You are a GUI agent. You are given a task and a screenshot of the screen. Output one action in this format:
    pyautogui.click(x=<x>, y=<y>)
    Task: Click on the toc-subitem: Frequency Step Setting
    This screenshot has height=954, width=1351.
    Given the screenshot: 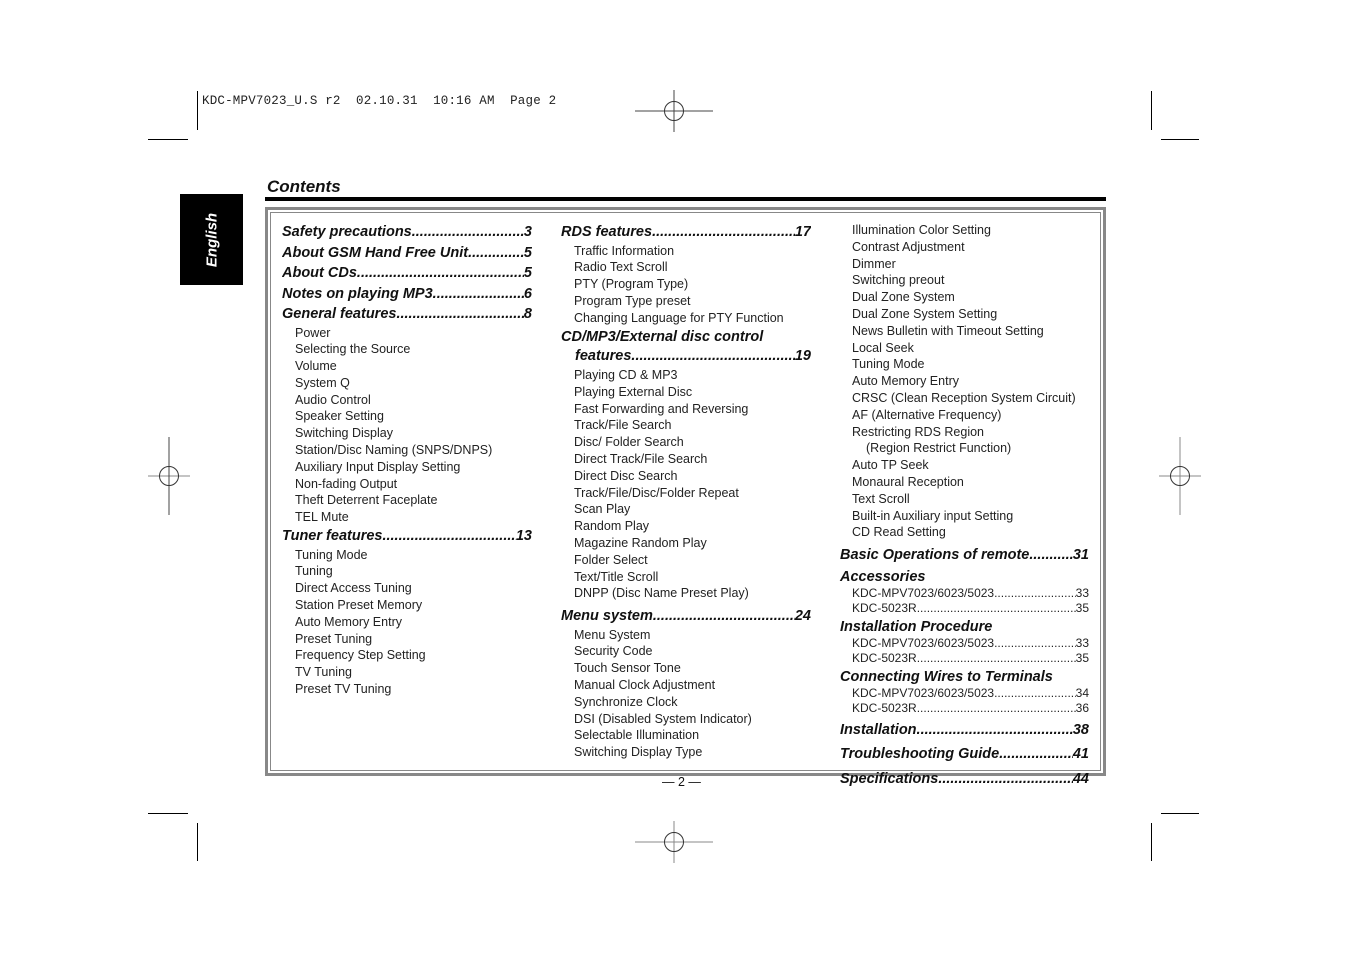 What is the action you would take?
    pyautogui.click(x=407, y=655)
    